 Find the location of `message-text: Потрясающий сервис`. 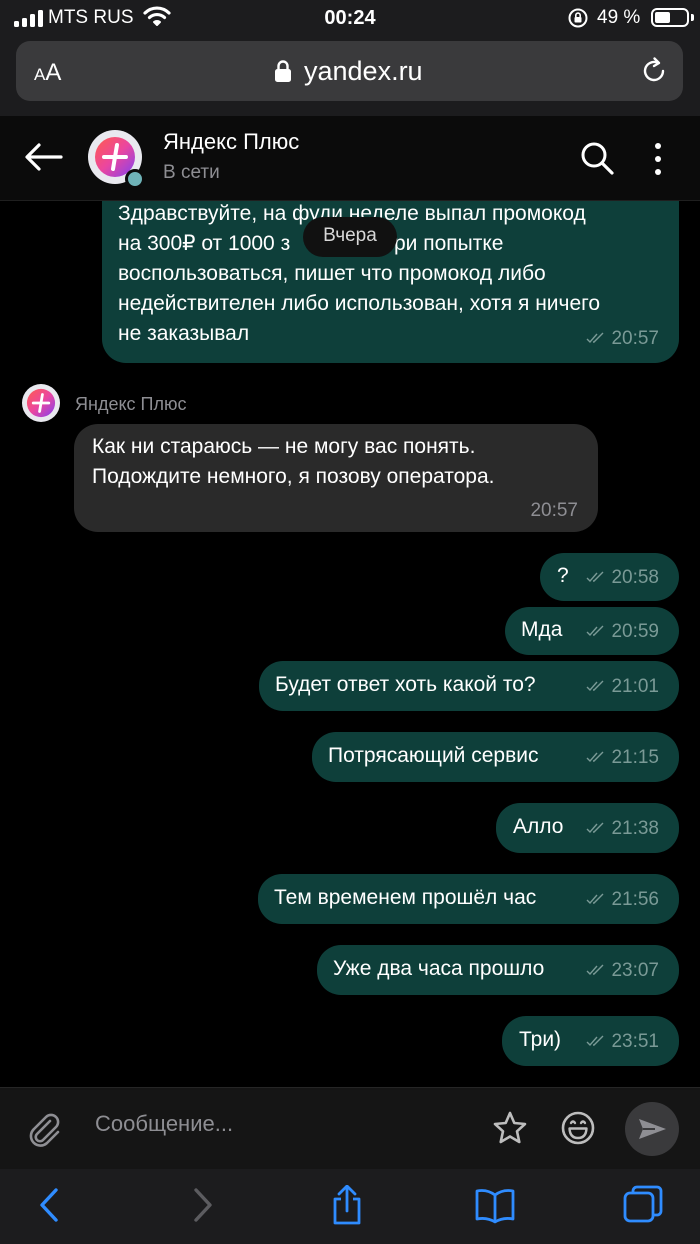

message-text: Потрясающий сервис is located at coordinates (433, 755).